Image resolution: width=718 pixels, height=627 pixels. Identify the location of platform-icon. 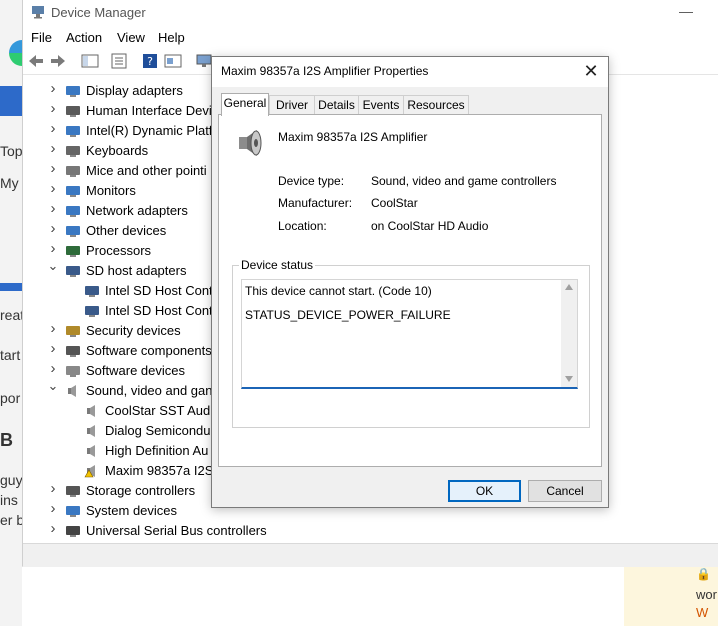
(73, 131).